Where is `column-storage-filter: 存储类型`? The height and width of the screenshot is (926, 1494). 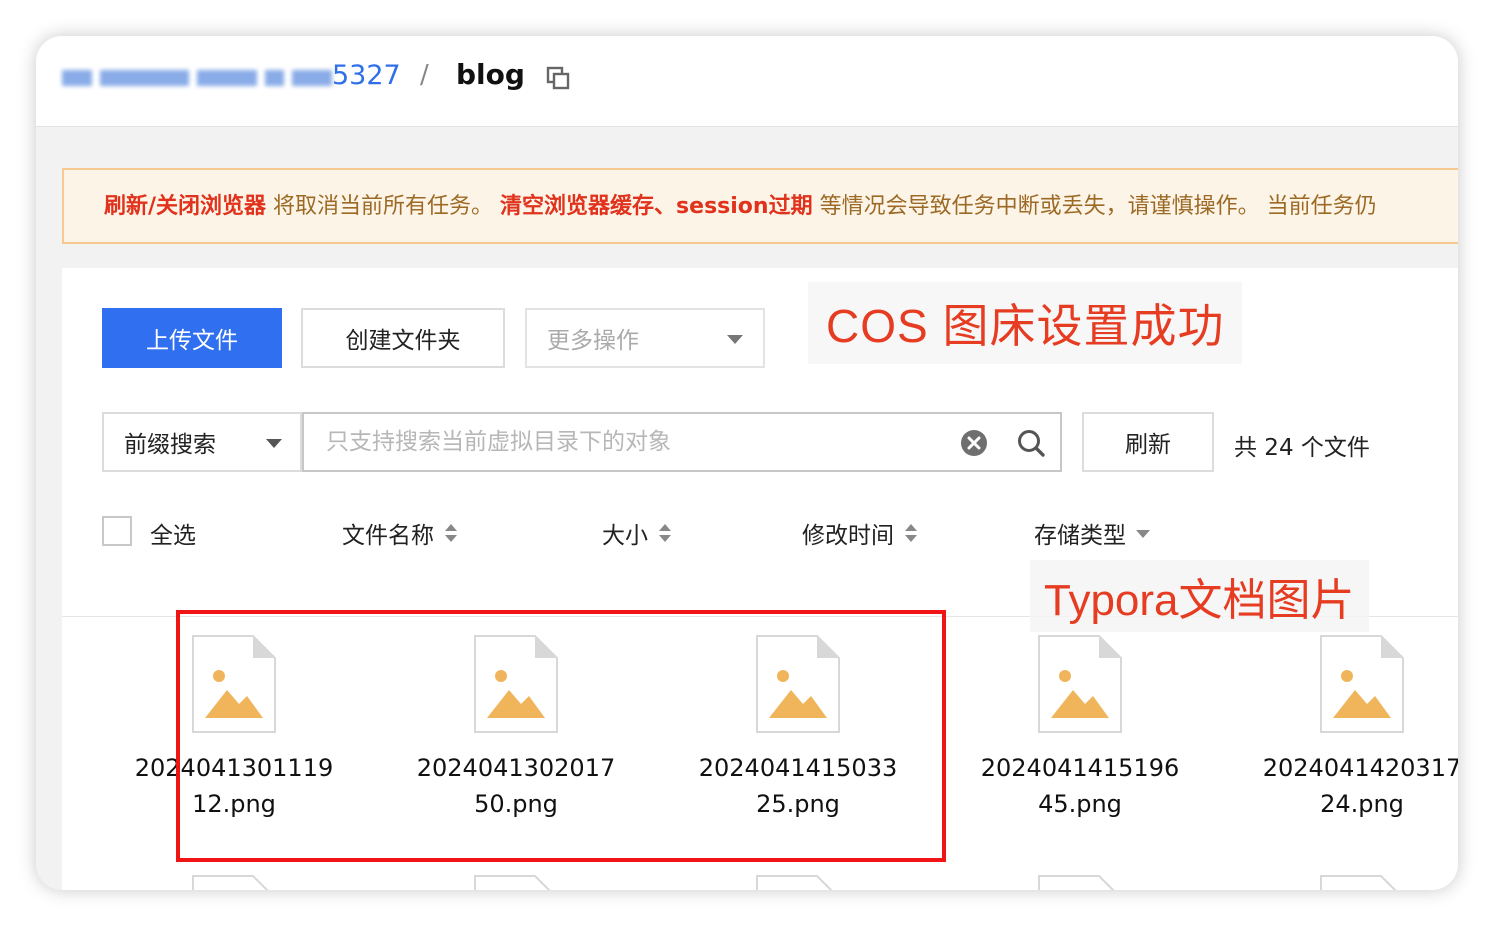
column-storage-filter: 存储类型 is located at coordinates (1092, 533).